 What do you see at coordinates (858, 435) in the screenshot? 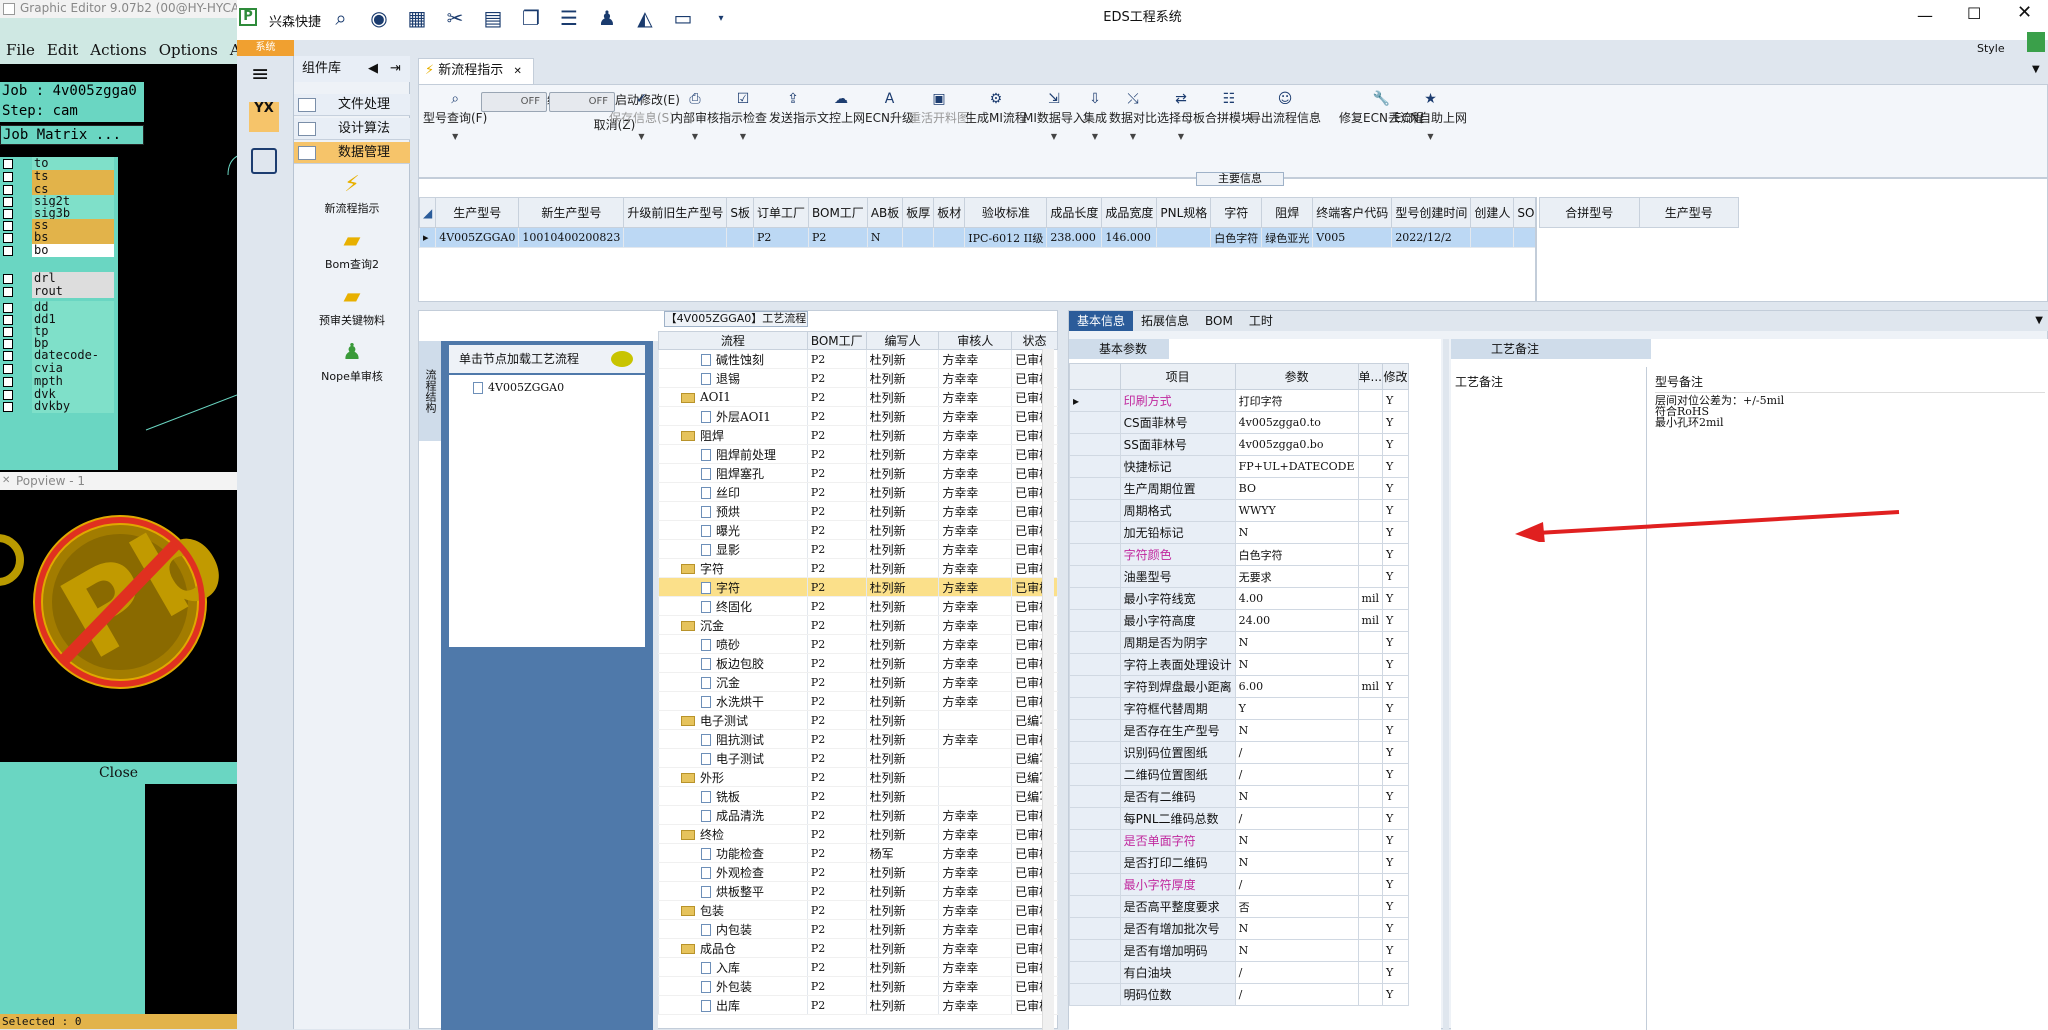
I see `flow-row: 阻焊 P2 杜列新 方幸幸 已审核` at bounding box center [858, 435].